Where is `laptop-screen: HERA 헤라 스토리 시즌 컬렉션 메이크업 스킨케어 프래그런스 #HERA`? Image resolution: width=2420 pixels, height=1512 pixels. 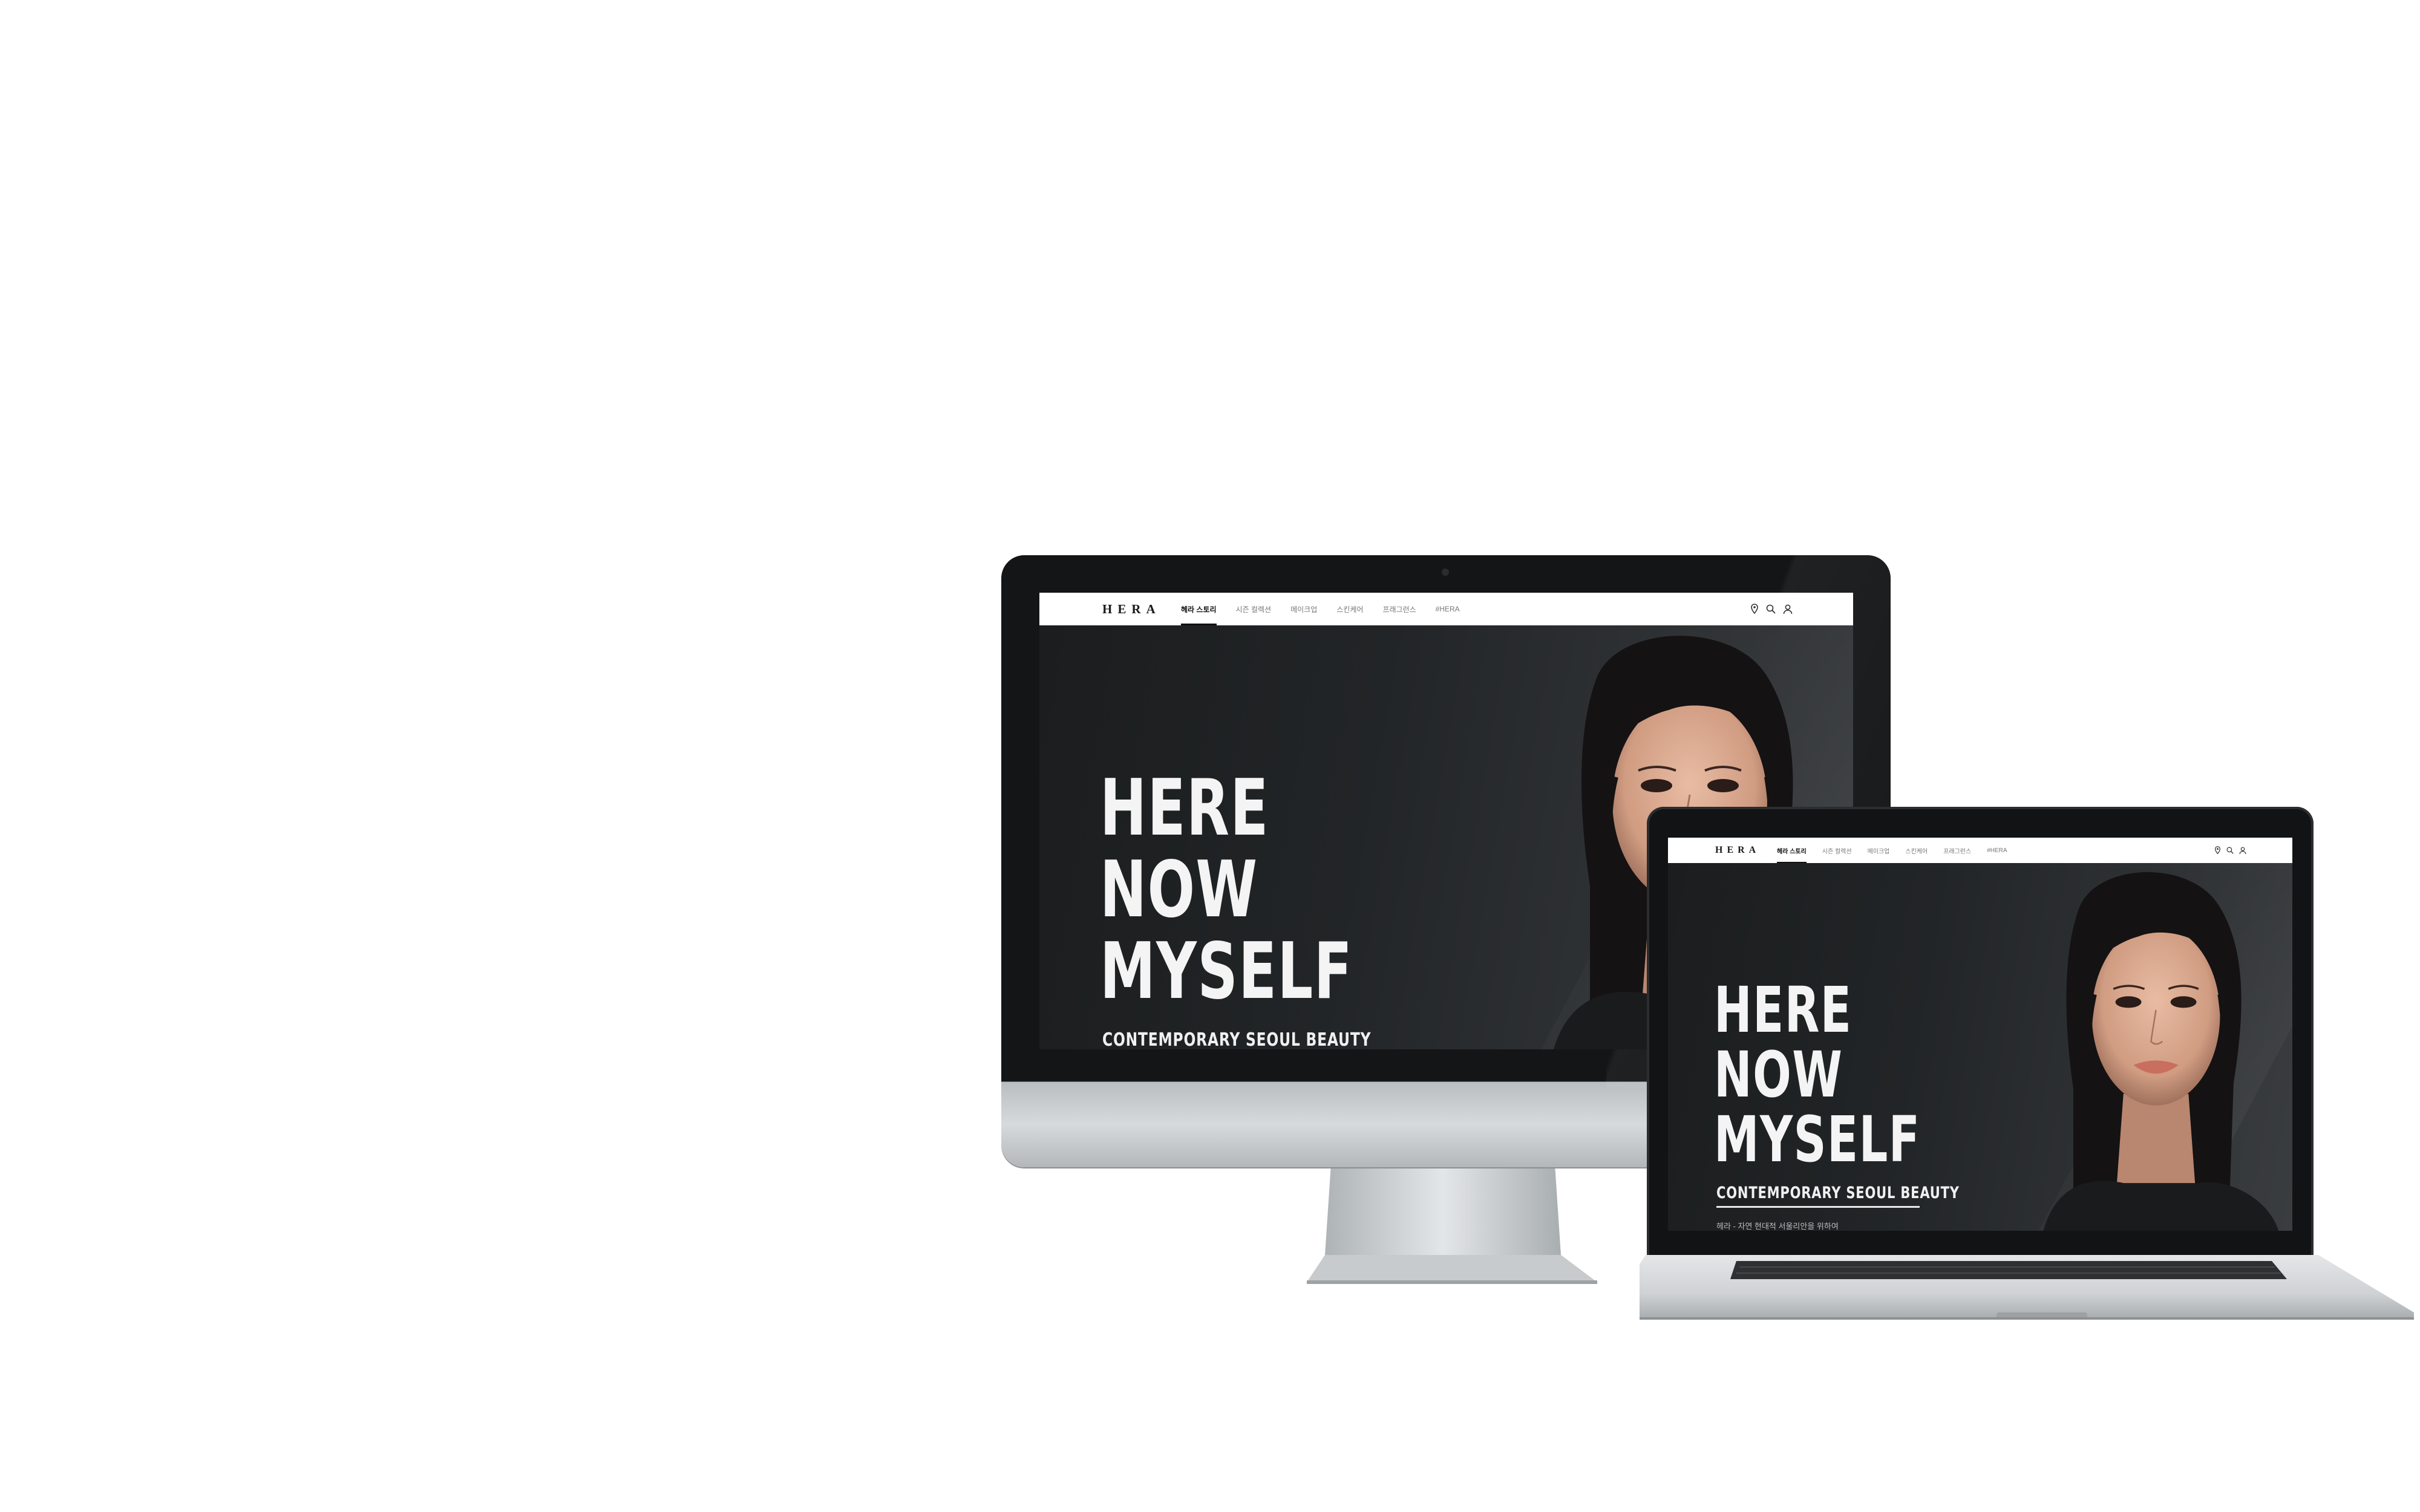
laptop-screen: HERA 헤라 스토리 시즌 컬렉션 메이크업 스킨케어 프래그런스 #HERA is located at coordinates (1980, 1034).